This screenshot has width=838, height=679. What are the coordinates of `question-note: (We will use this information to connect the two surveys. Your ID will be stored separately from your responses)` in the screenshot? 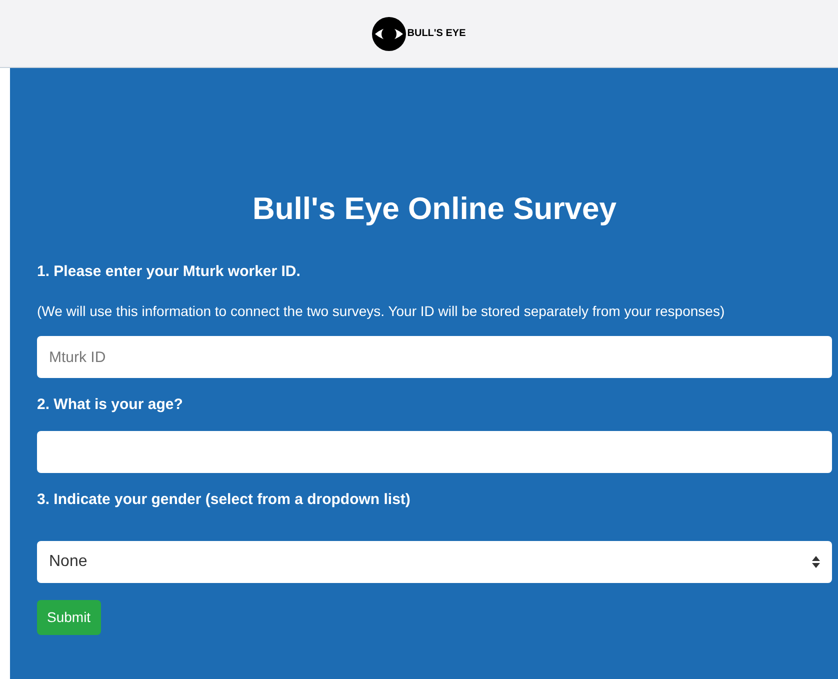 It's located at (381, 311).